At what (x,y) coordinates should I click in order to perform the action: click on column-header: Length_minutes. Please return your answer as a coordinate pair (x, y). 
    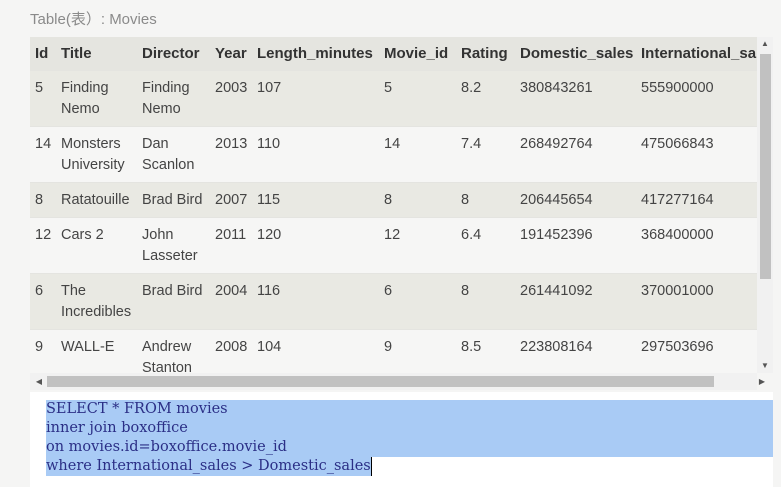
    Looking at the image, I should click on (315, 53).